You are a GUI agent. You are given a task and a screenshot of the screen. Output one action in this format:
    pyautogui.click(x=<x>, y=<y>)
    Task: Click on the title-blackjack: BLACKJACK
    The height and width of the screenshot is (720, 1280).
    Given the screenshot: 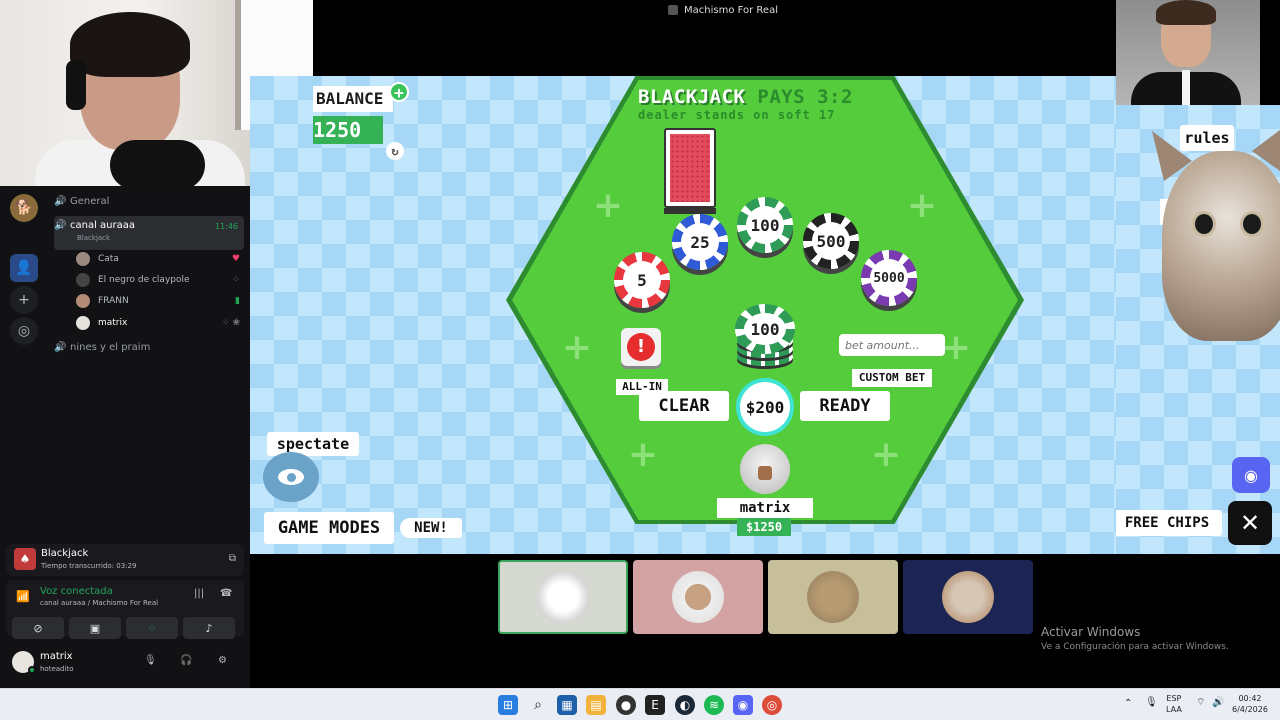 What is the action you would take?
    pyautogui.click(x=692, y=97)
    